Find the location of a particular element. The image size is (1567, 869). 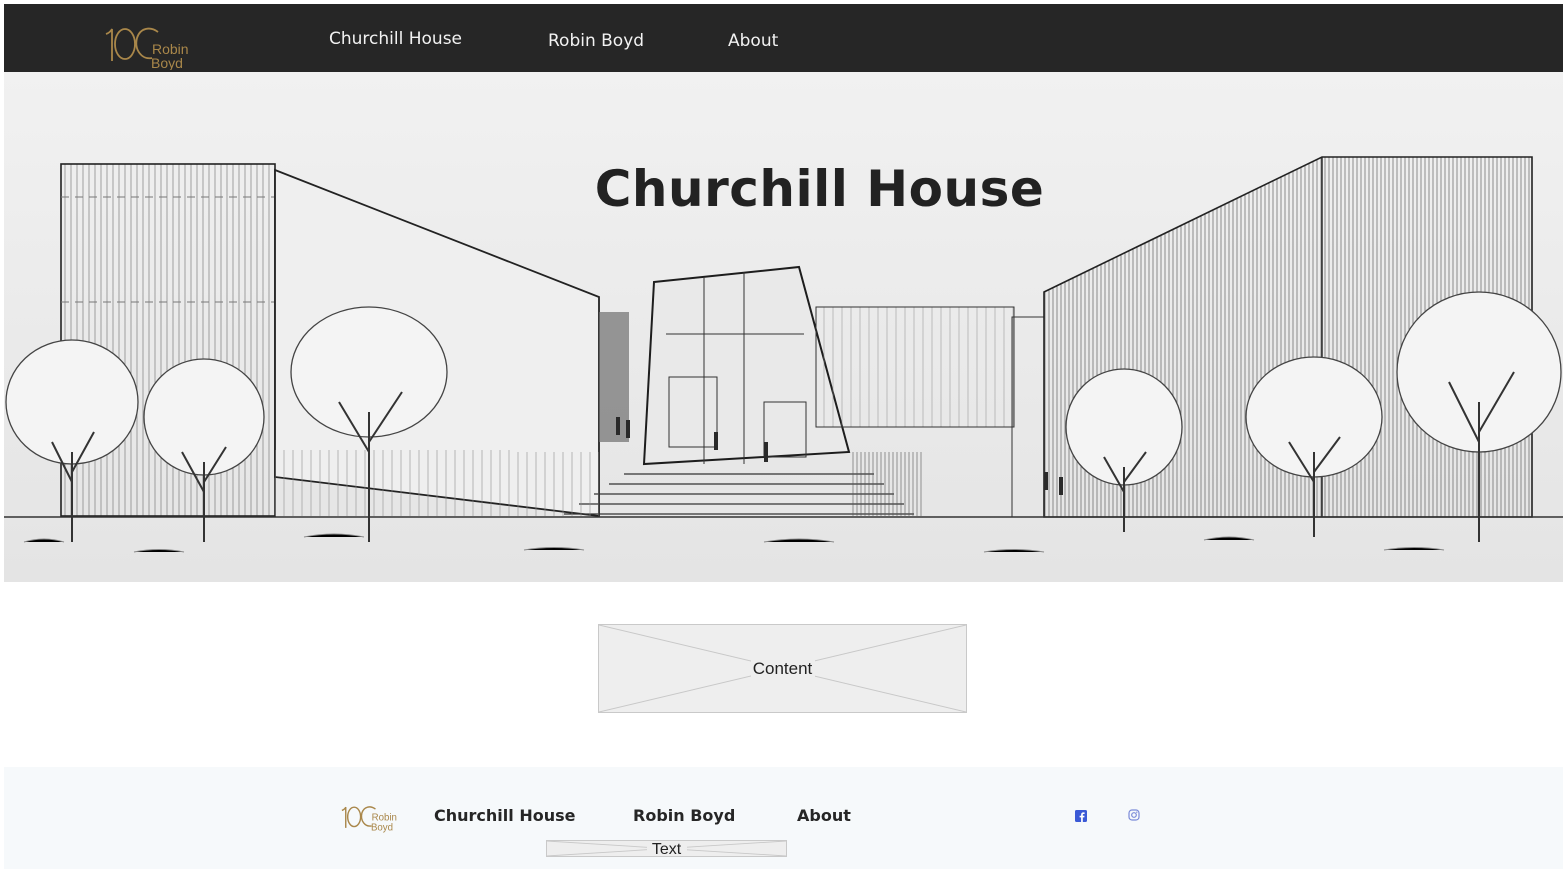

footer-logo-graphic: Robin Boyd is located at coordinates (369, 819).